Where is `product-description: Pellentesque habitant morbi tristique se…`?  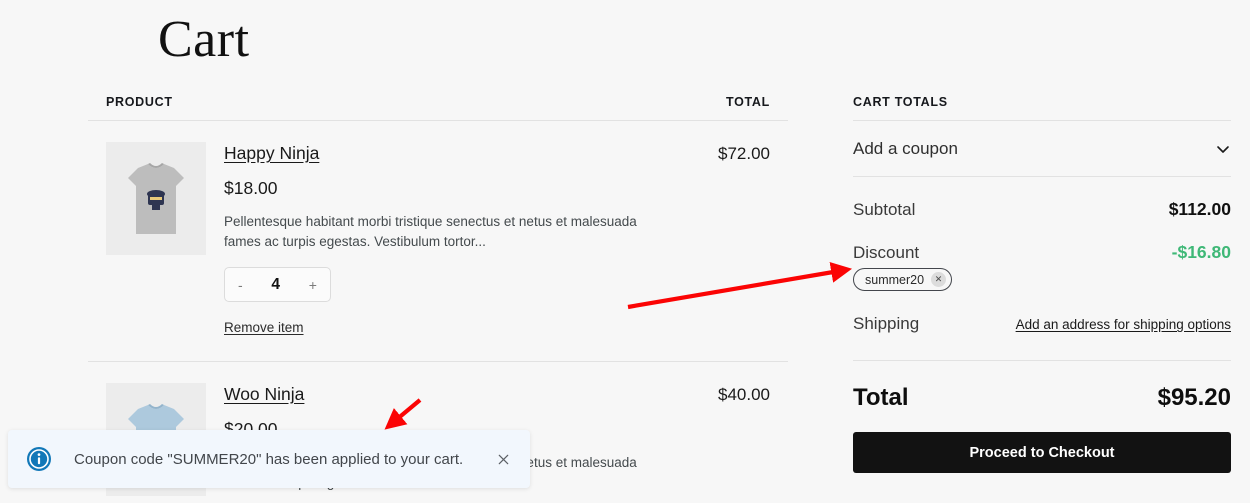 product-description: Pellentesque habitant morbi tristique se… is located at coordinates (430, 231).